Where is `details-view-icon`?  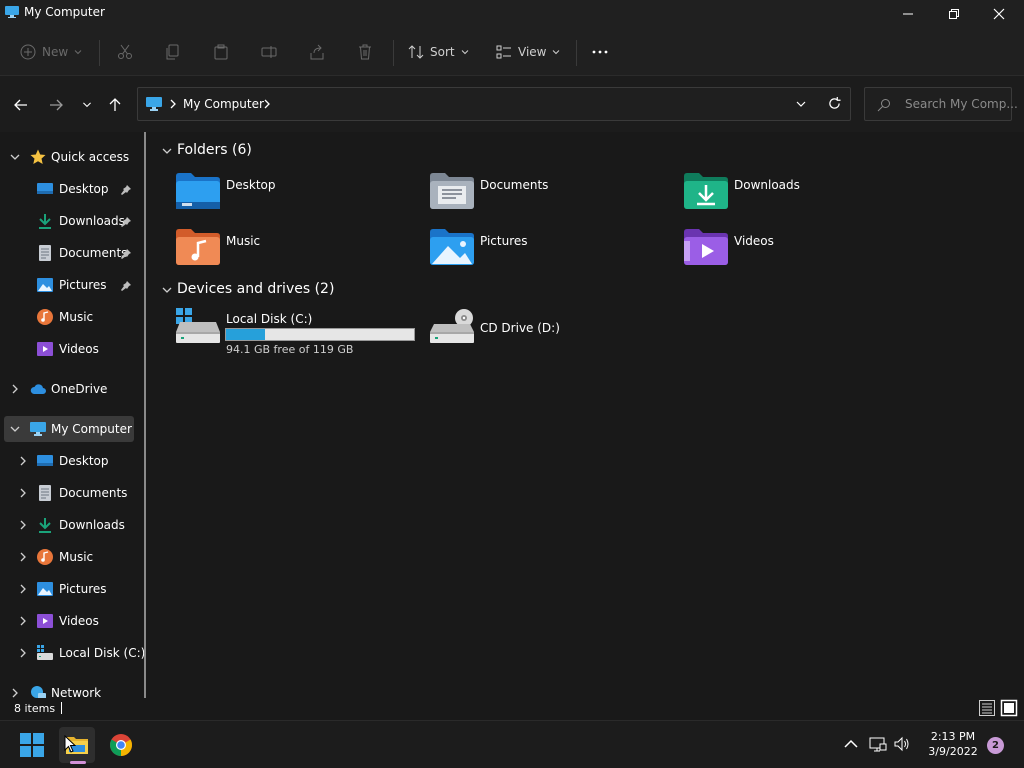
details-view-icon is located at coordinates (987, 708).